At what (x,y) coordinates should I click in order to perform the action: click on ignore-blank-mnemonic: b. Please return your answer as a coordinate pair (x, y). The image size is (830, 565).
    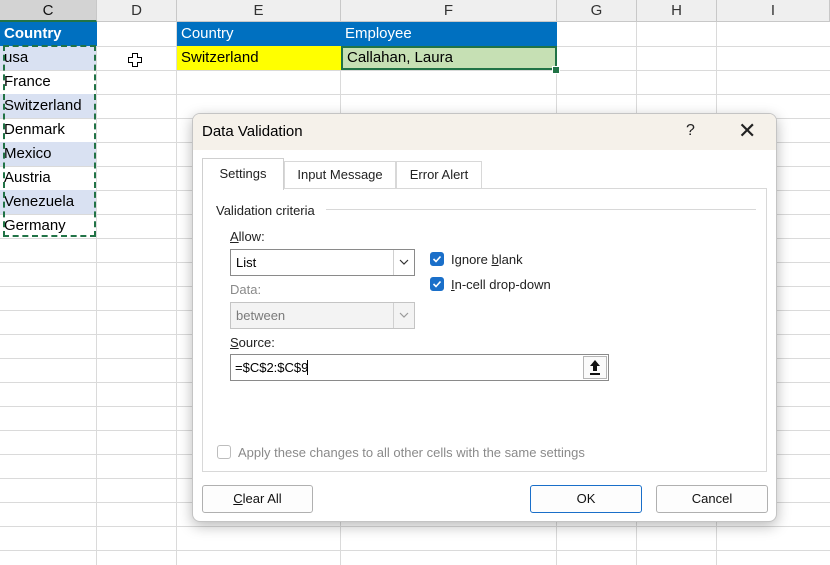
    Looking at the image, I should click on (495, 259).